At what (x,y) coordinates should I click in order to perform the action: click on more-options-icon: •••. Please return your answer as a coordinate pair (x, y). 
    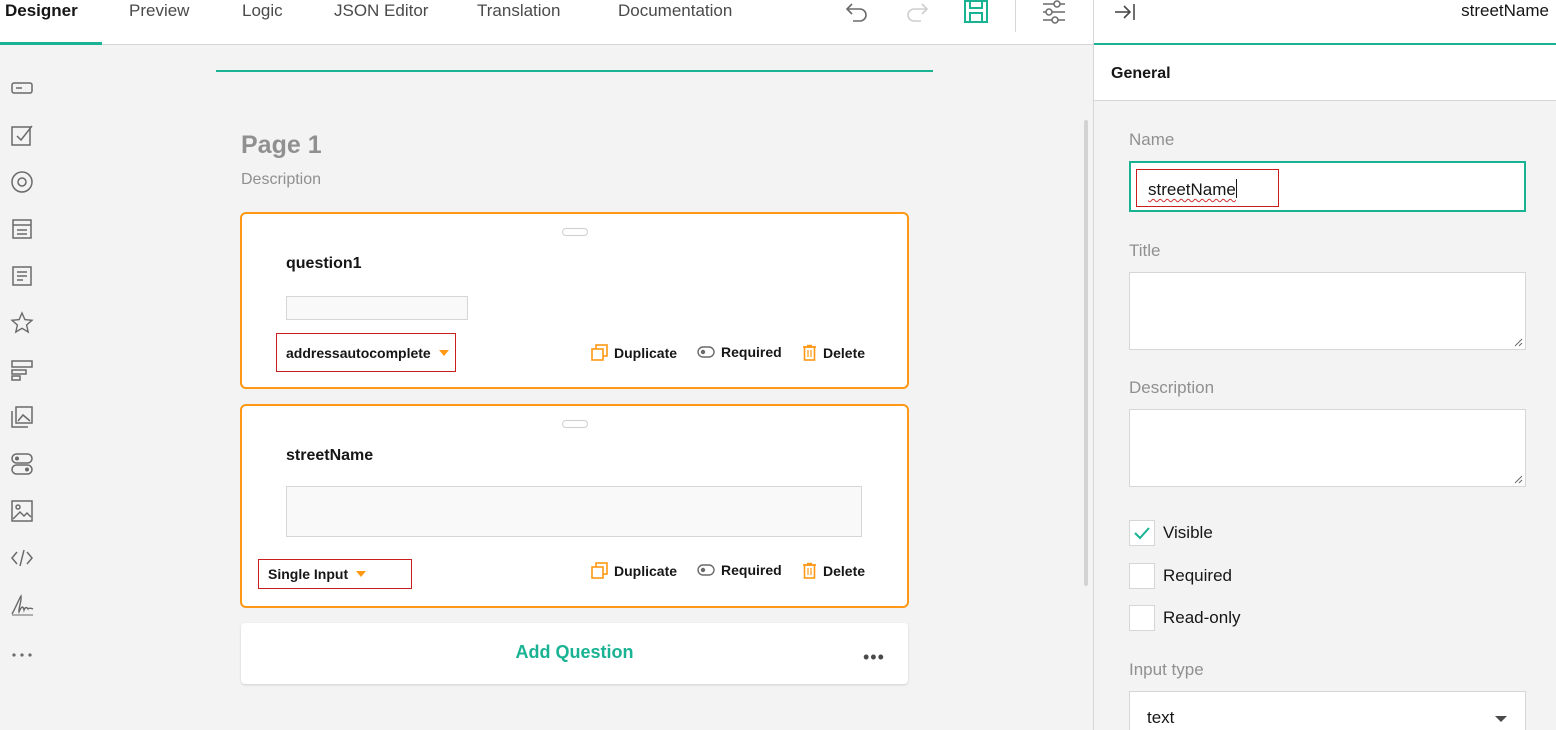
    Looking at the image, I should click on (874, 657).